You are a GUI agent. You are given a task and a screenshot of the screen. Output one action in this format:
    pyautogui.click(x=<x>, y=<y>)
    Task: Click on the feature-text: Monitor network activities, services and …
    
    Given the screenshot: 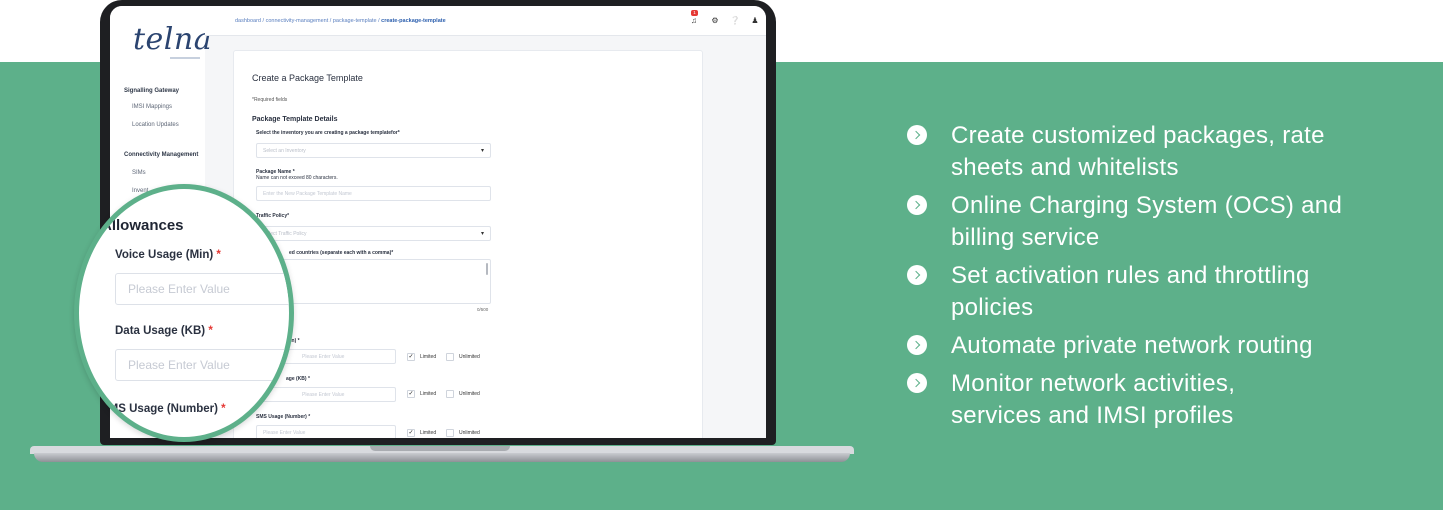 What is the action you would take?
    pyautogui.click(x=1093, y=400)
    